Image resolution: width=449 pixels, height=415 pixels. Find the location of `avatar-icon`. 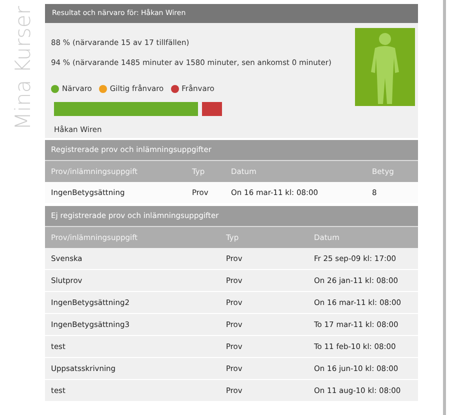

avatar-icon is located at coordinates (385, 67).